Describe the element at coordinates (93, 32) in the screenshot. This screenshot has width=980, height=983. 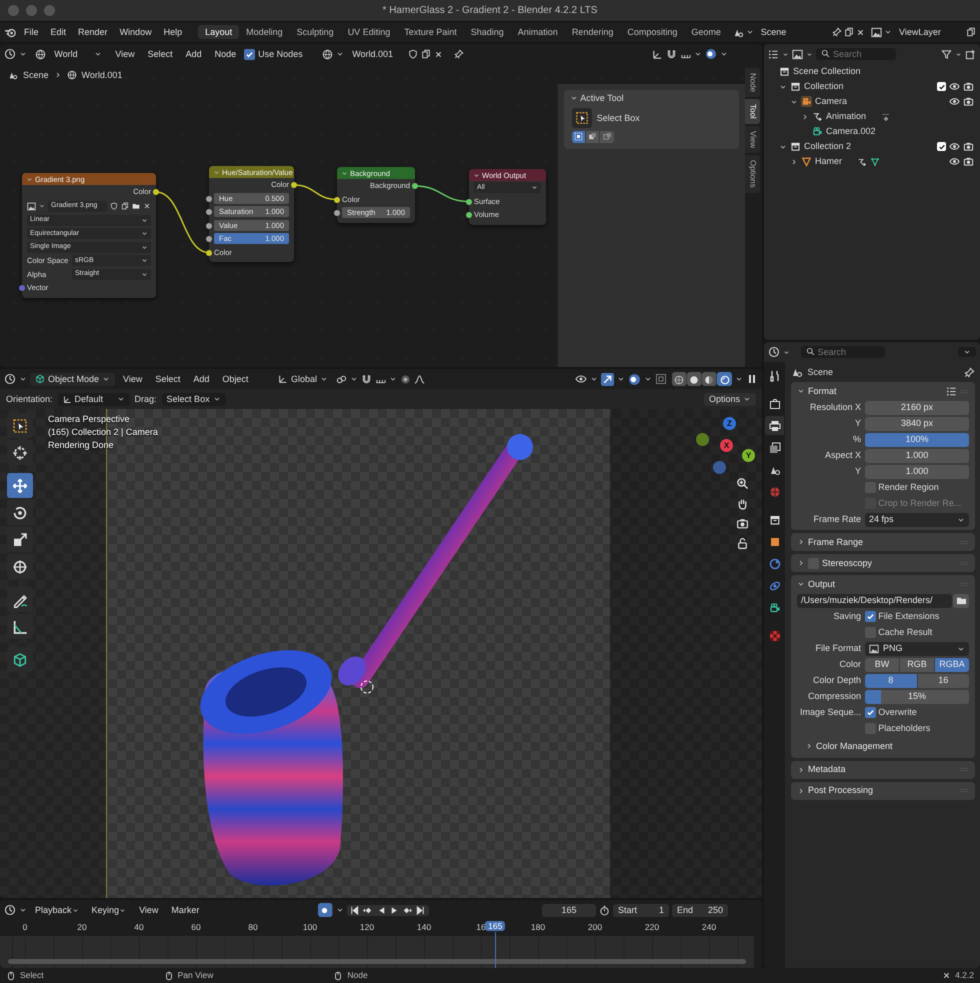
I see `menu-item: Render` at that location.